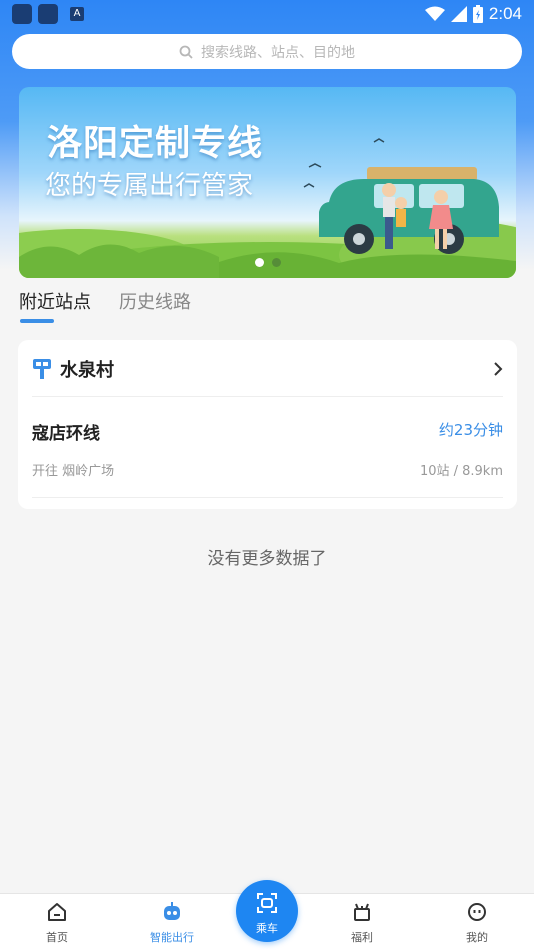 Image resolution: width=534 pixels, height=950 pixels. What do you see at coordinates (477, 923) in the screenshot?
I see `nav-mine: 我的` at bounding box center [477, 923].